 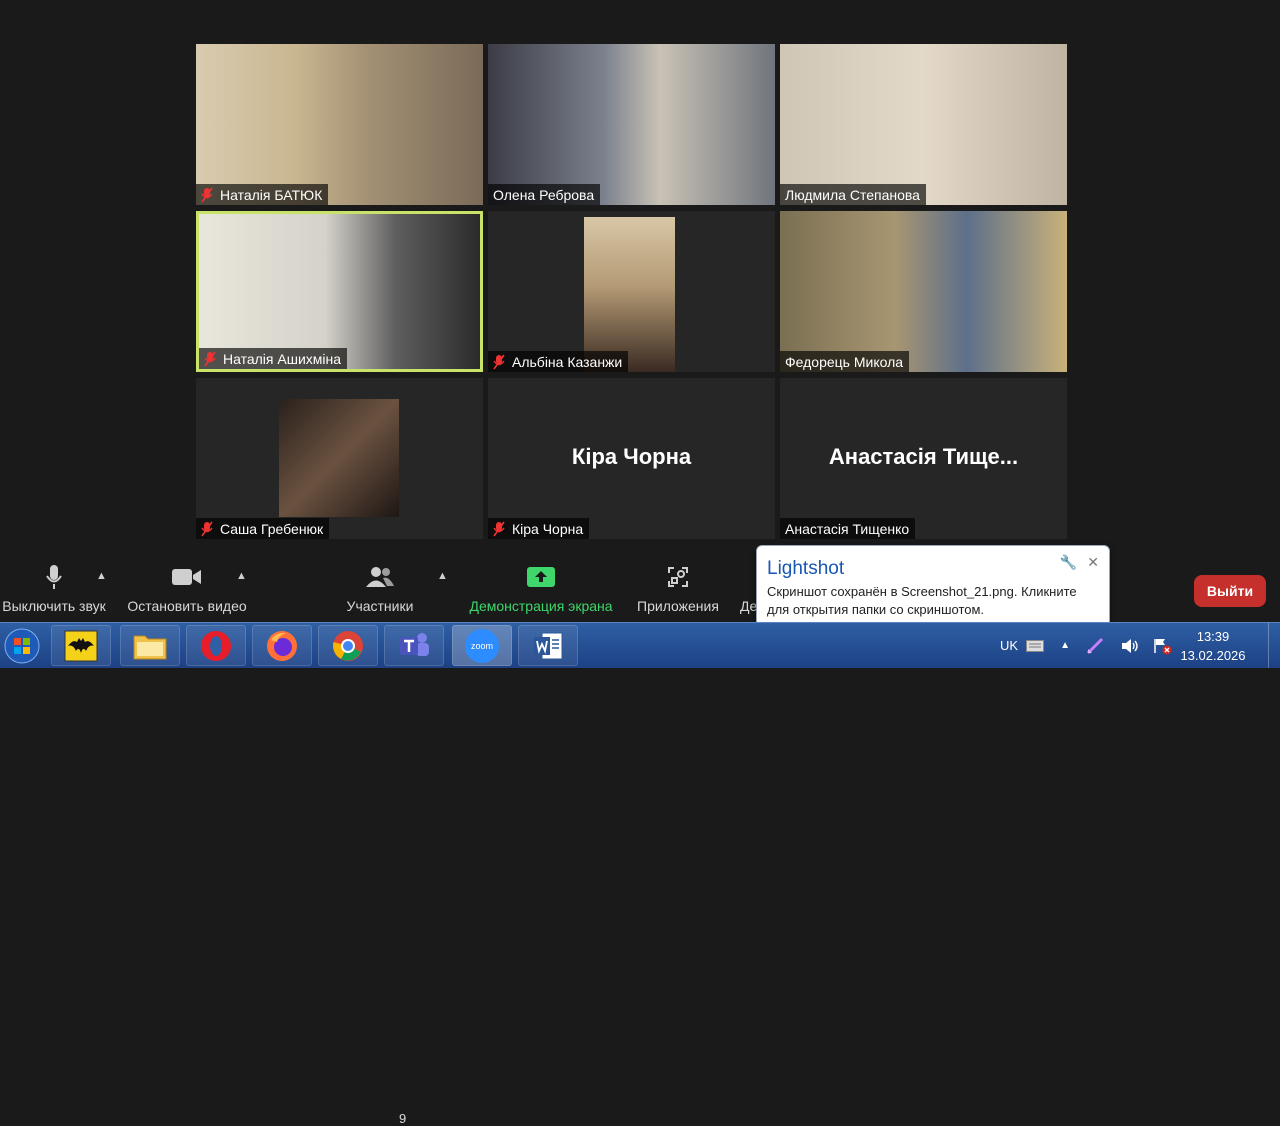 I want to click on stop-video-label: Остановить видео, so click(x=187, y=606).